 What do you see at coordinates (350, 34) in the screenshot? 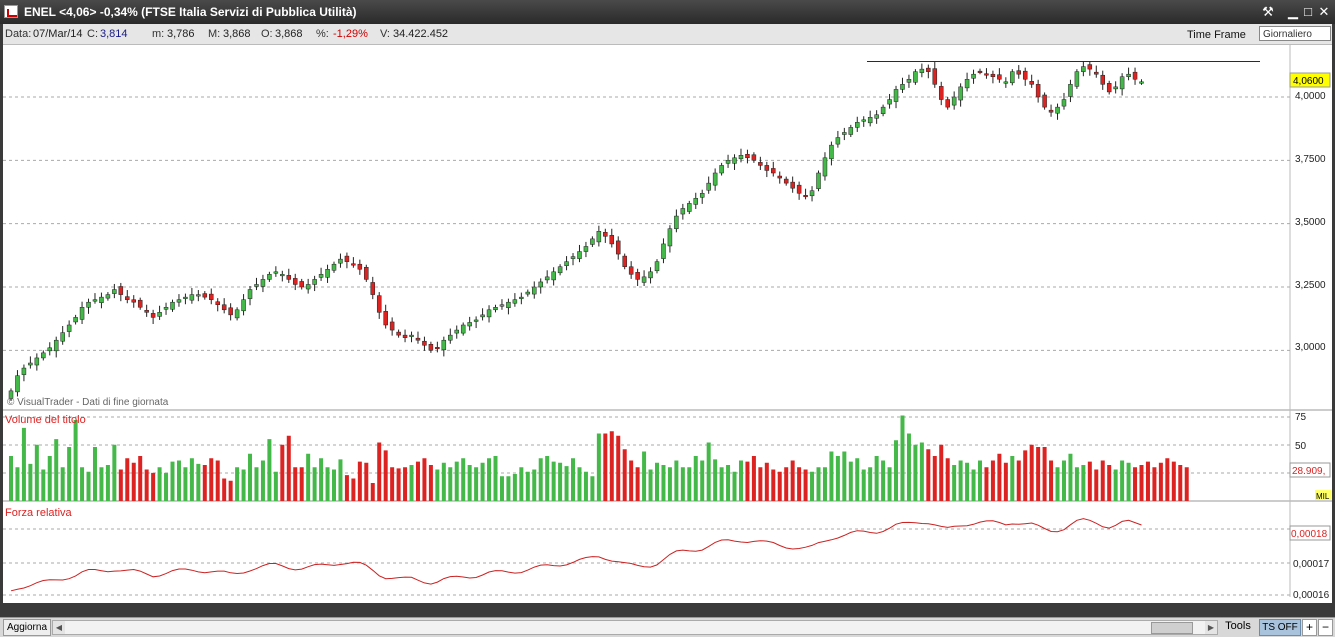
I see `pct-value: -1,29%` at bounding box center [350, 34].